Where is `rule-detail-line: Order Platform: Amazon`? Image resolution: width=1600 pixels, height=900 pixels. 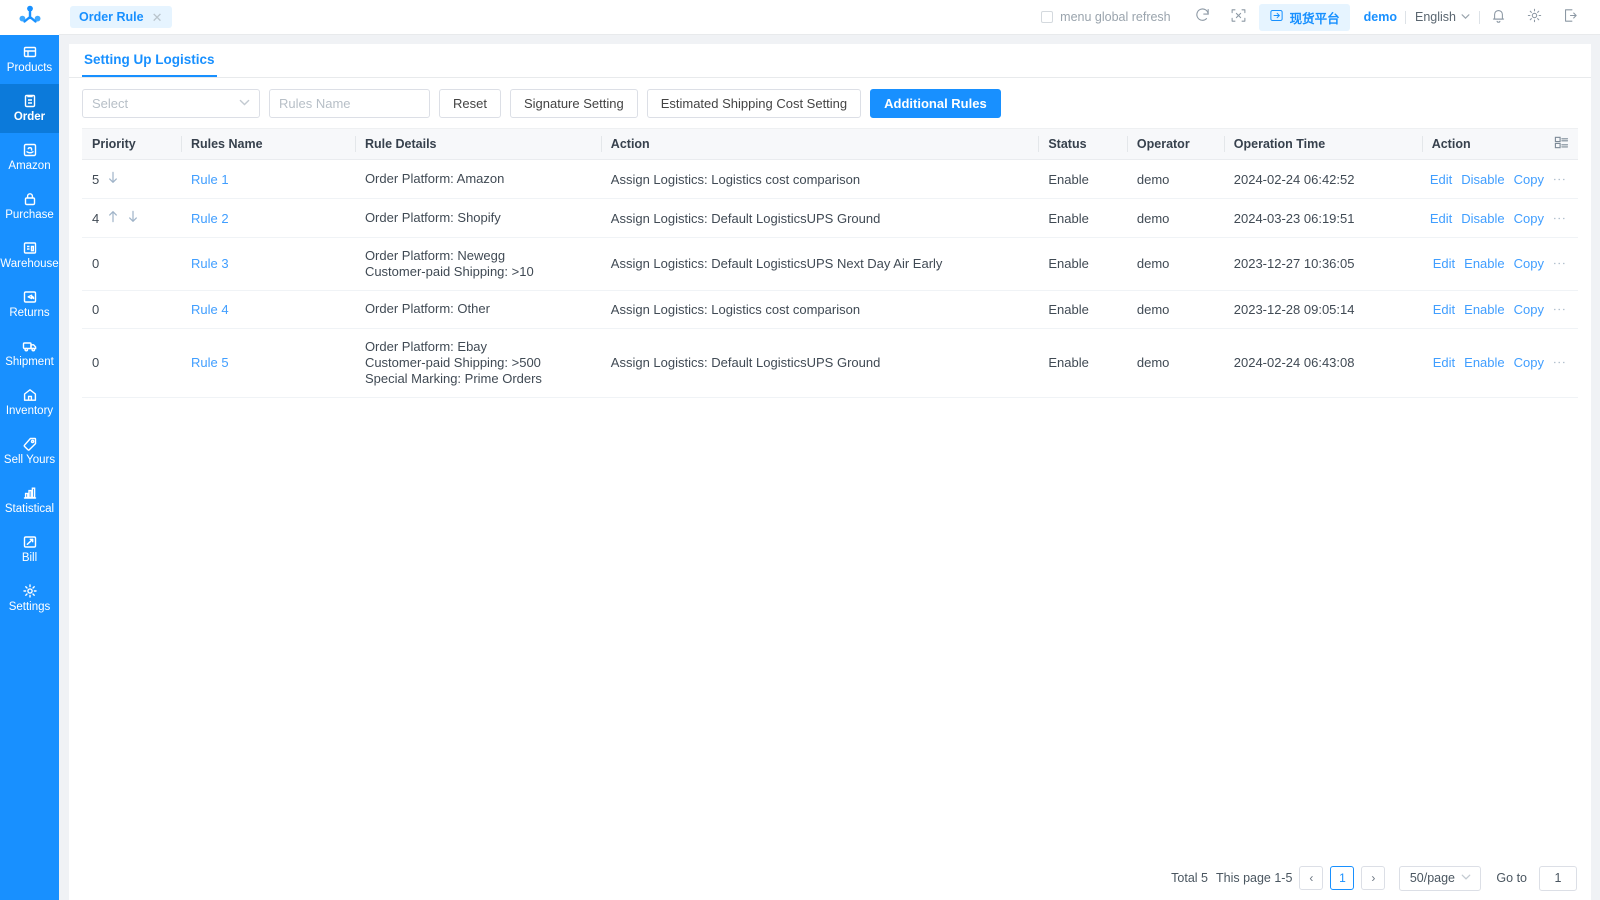 rule-detail-line: Order Platform: Amazon is located at coordinates (434, 179).